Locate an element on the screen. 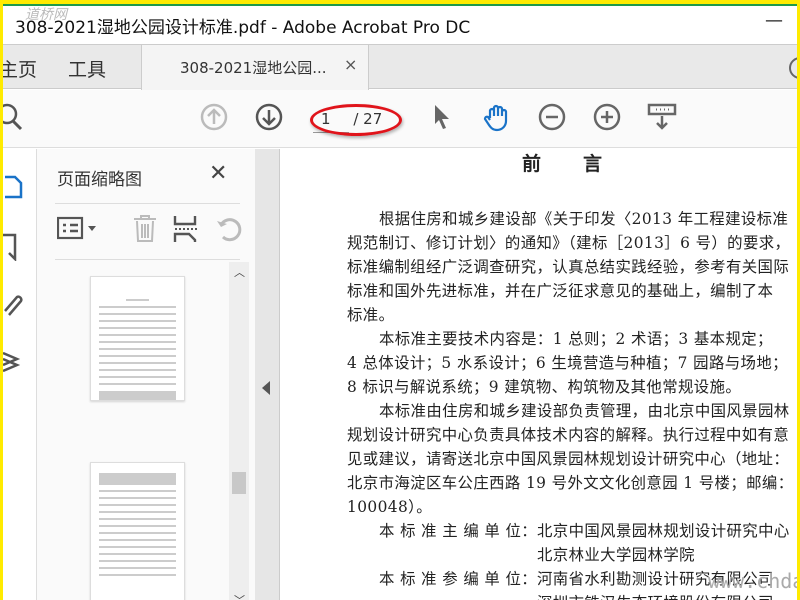  tab-document: 308-2021湿地公园... × is located at coordinates (255, 67).